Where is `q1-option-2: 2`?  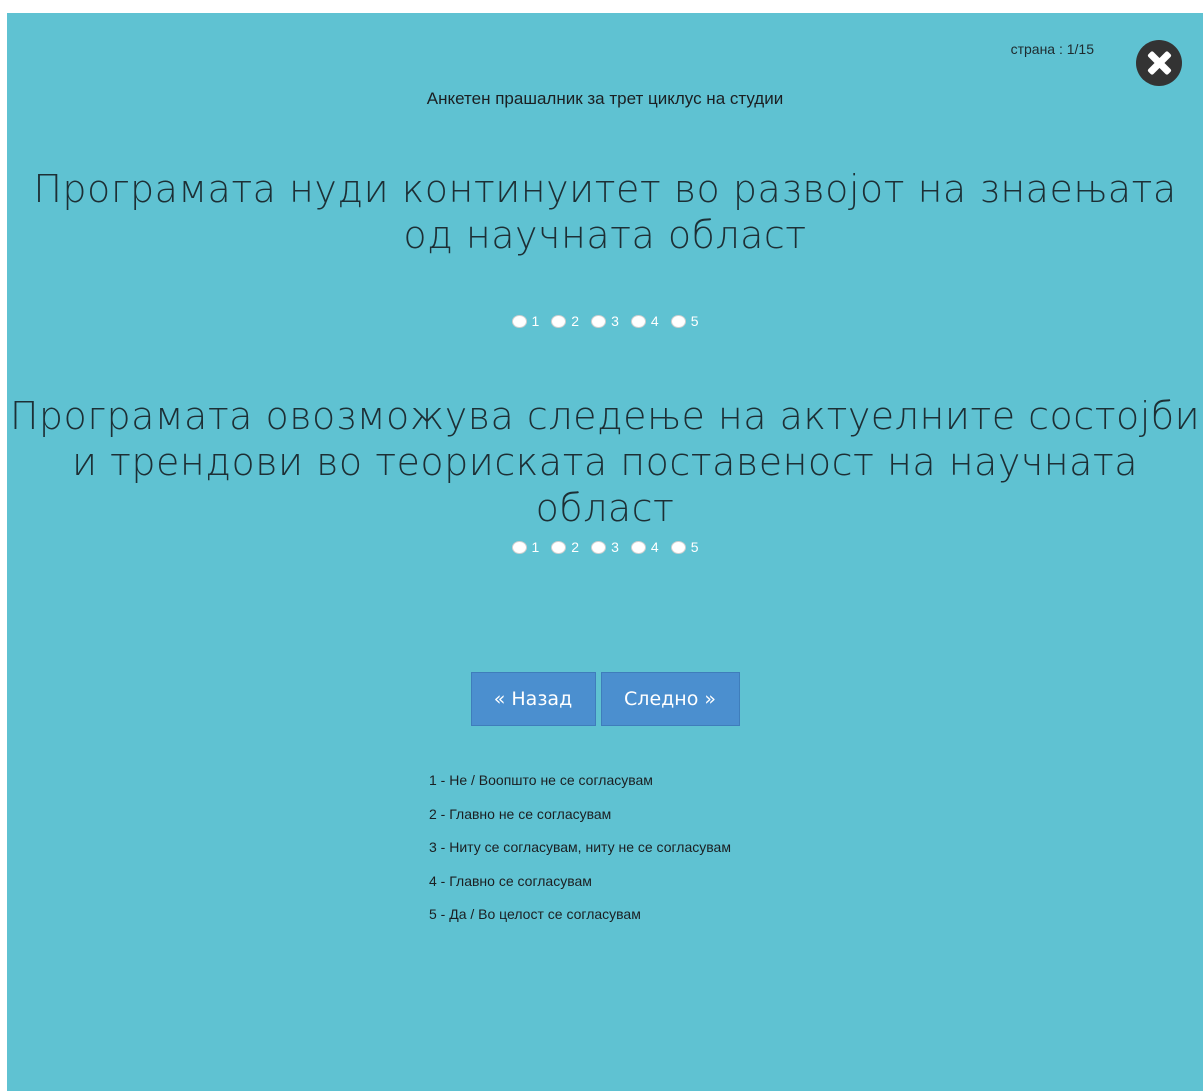 q1-option-2: 2 is located at coordinates (565, 321).